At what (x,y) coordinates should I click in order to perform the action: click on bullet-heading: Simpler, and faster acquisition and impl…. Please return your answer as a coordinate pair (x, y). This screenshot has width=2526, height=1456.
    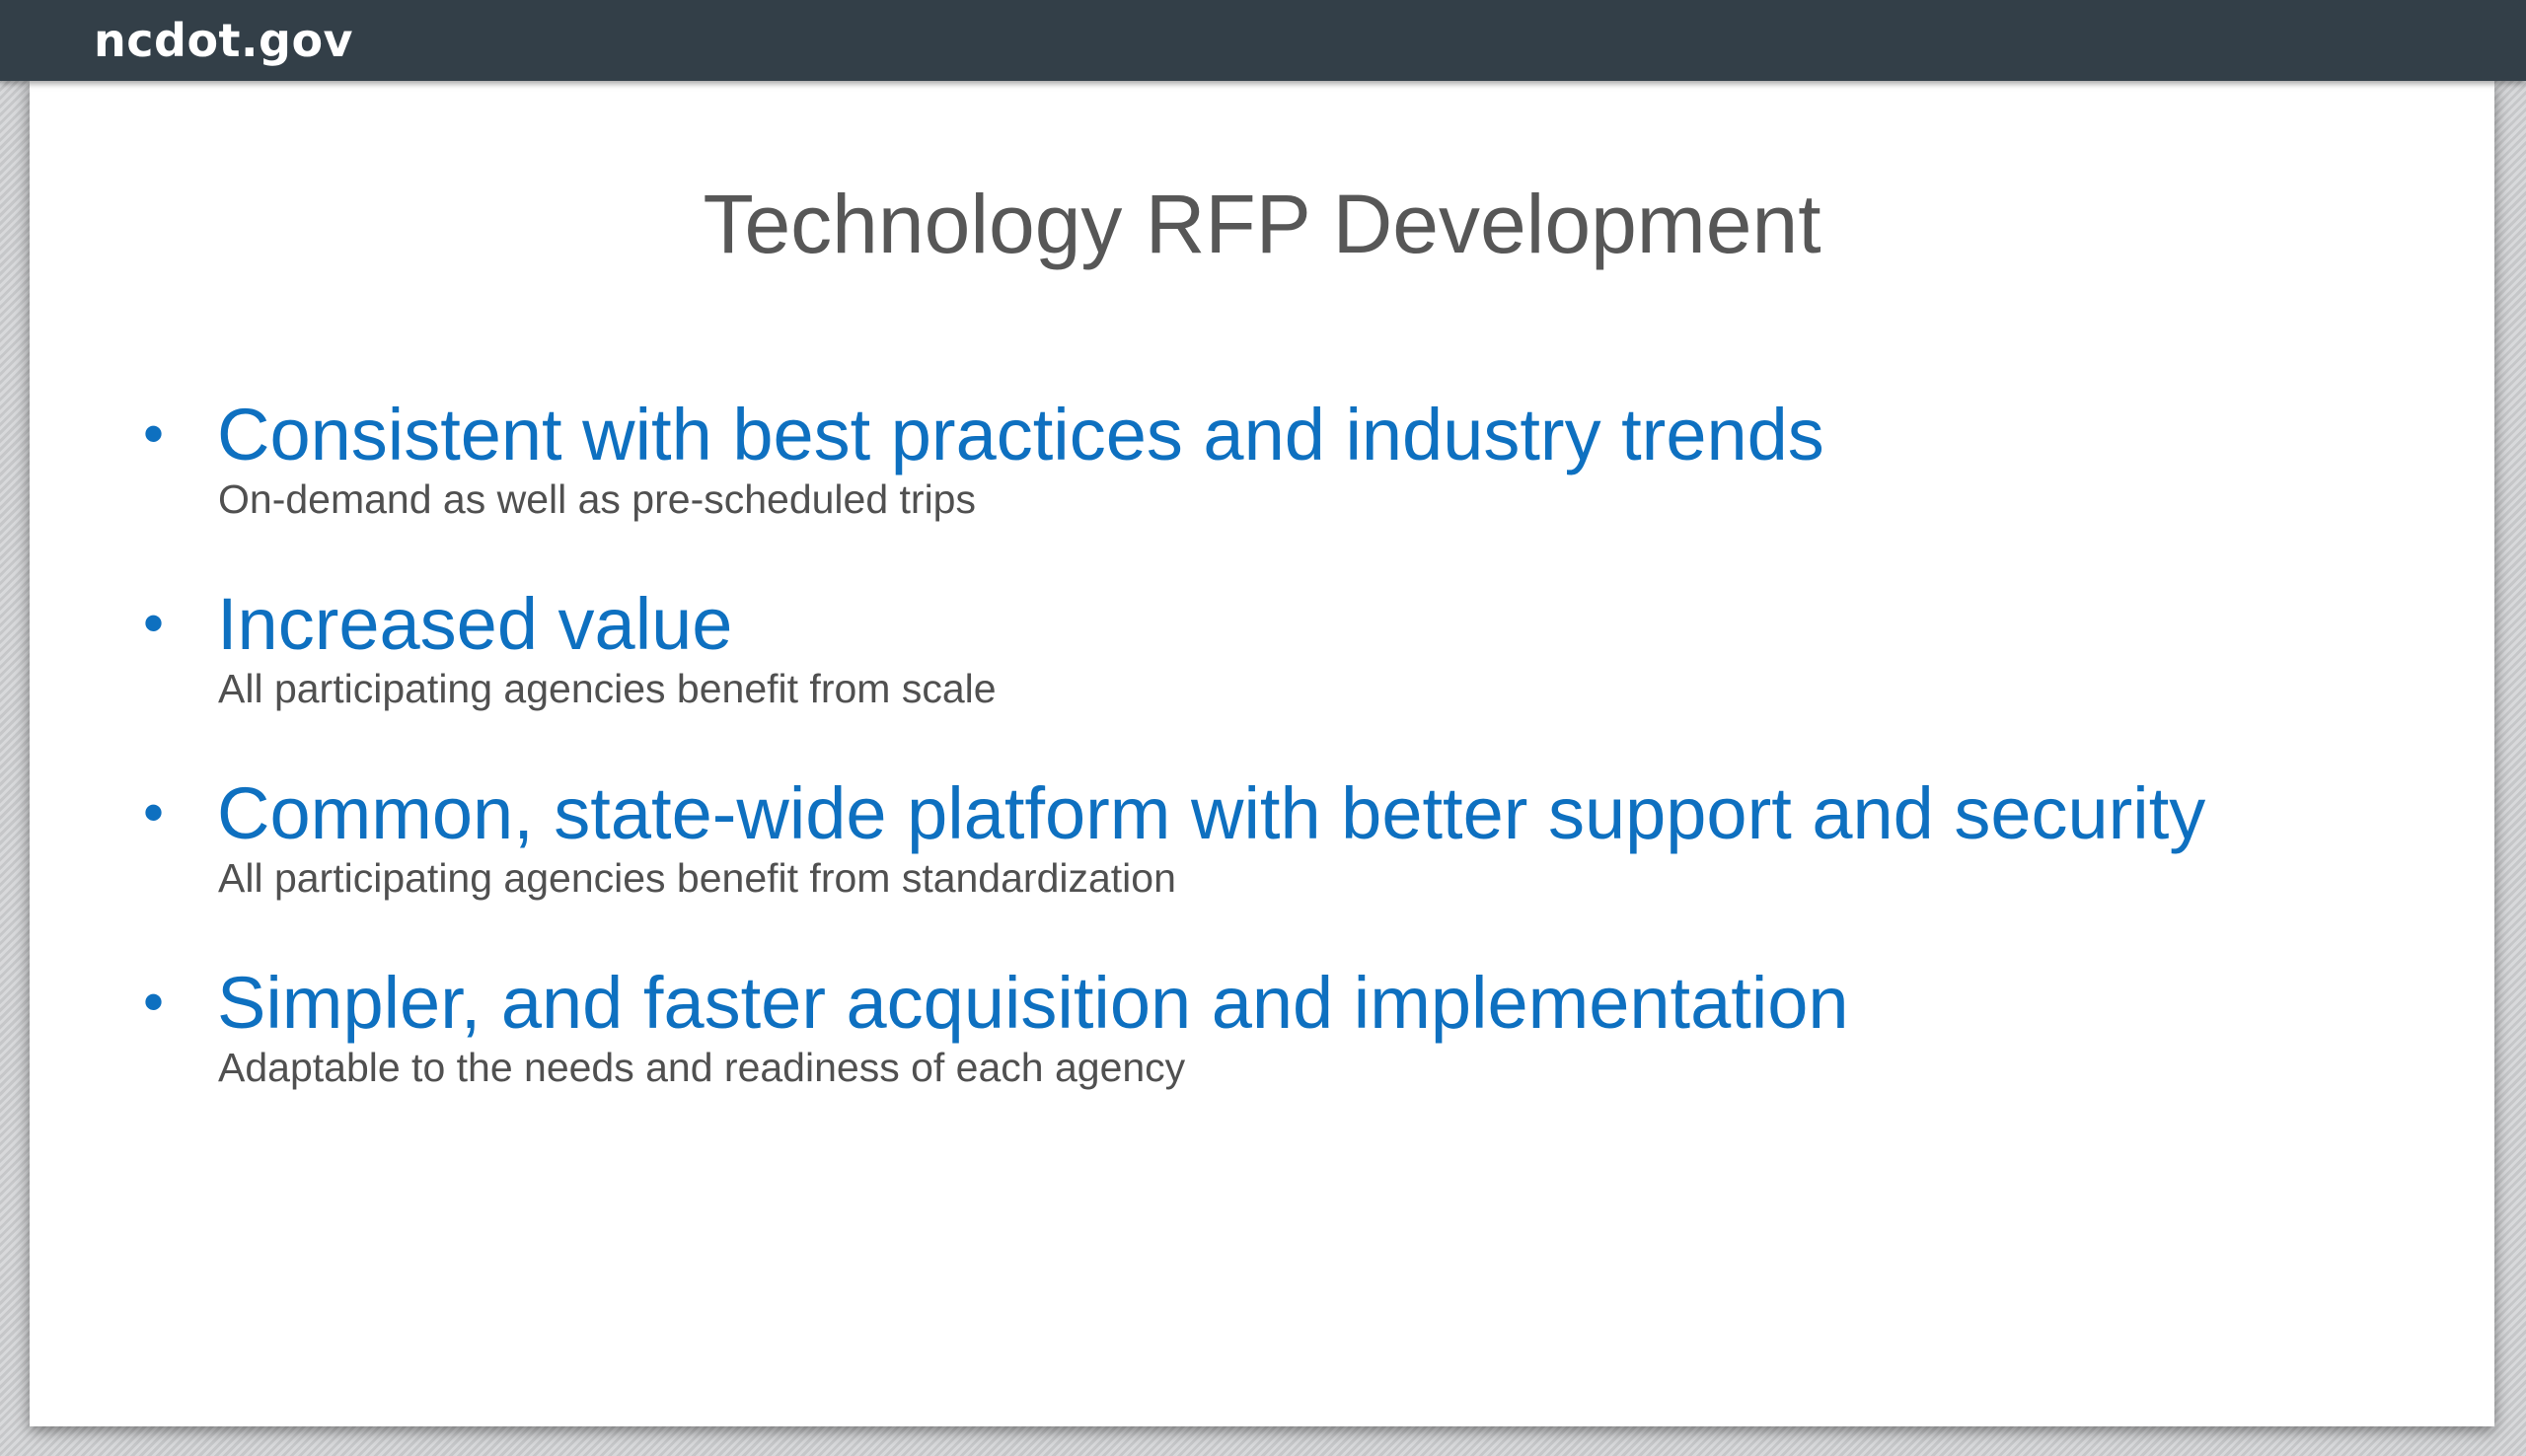
    Looking at the image, I should click on (1033, 1003).